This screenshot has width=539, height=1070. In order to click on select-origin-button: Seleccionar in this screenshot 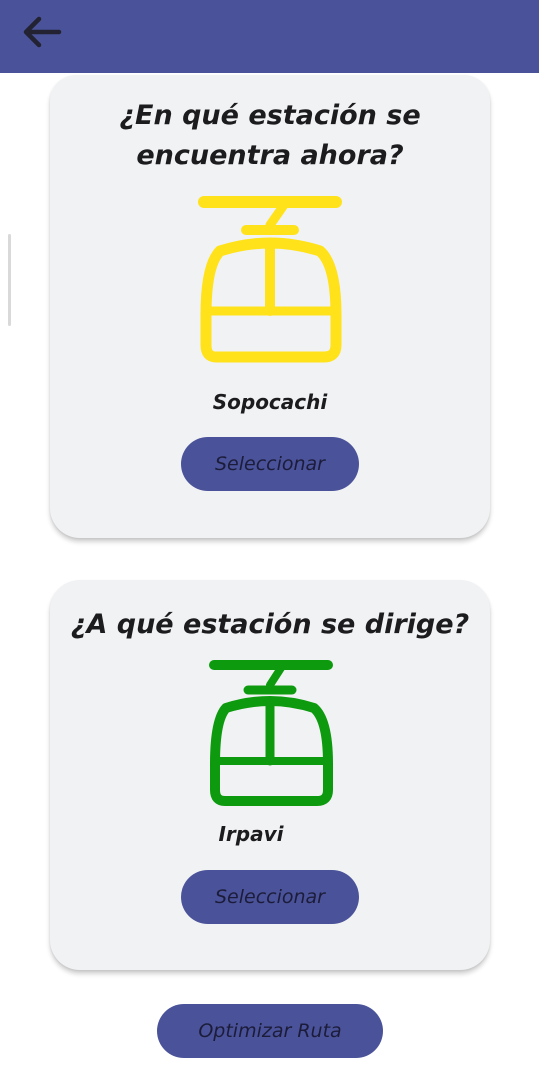, I will do `click(270, 464)`.